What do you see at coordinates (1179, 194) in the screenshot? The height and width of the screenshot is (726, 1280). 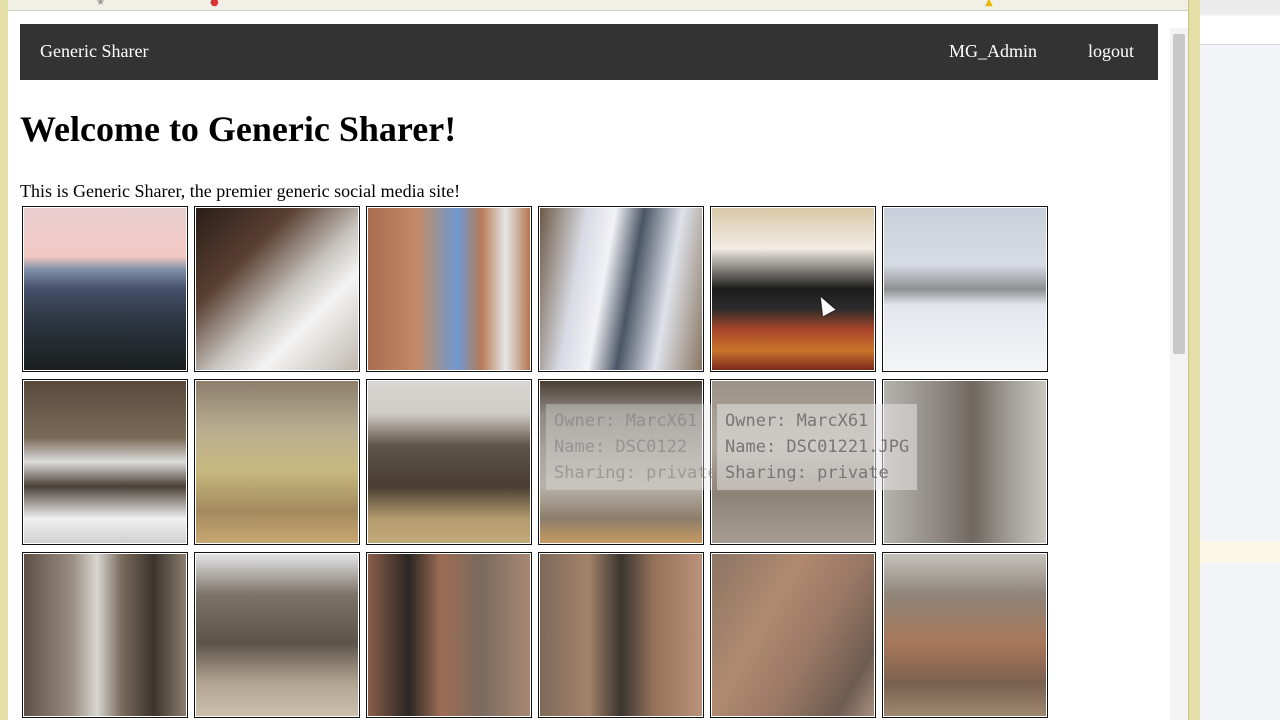 I see `scrollbar-thumb` at bounding box center [1179, 194].